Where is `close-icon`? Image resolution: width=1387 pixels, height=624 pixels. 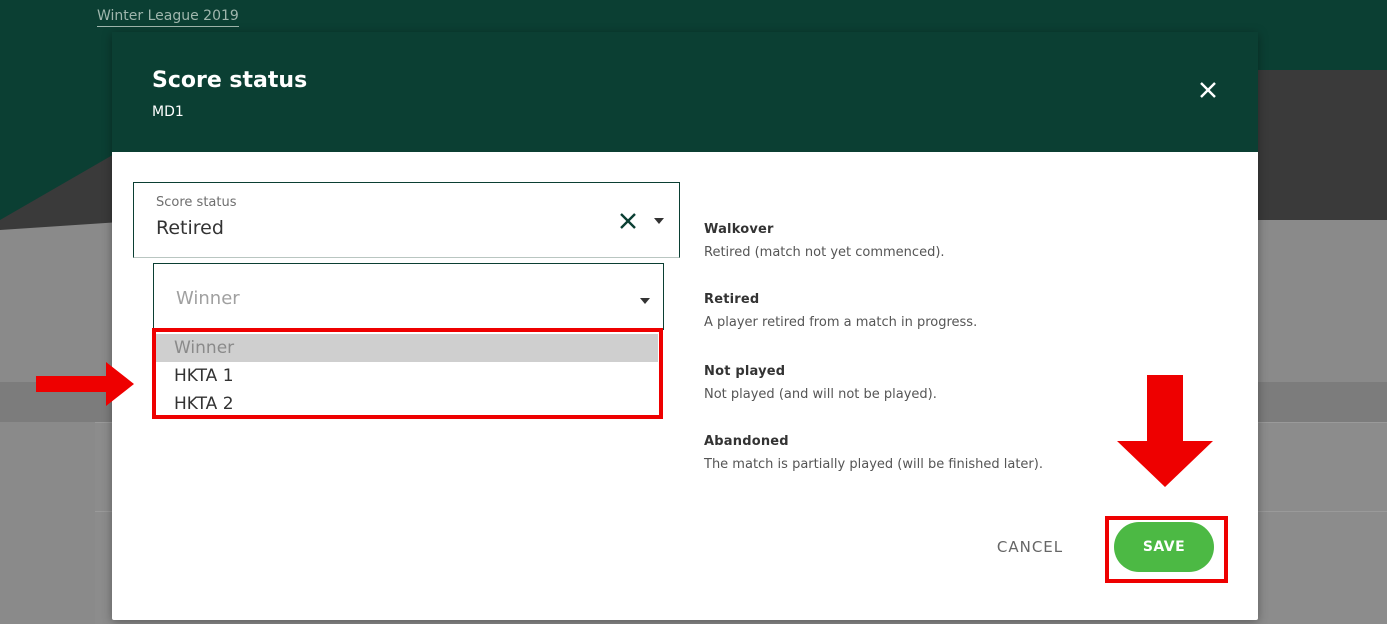
close-icon is located at coordinates (1208, 90).